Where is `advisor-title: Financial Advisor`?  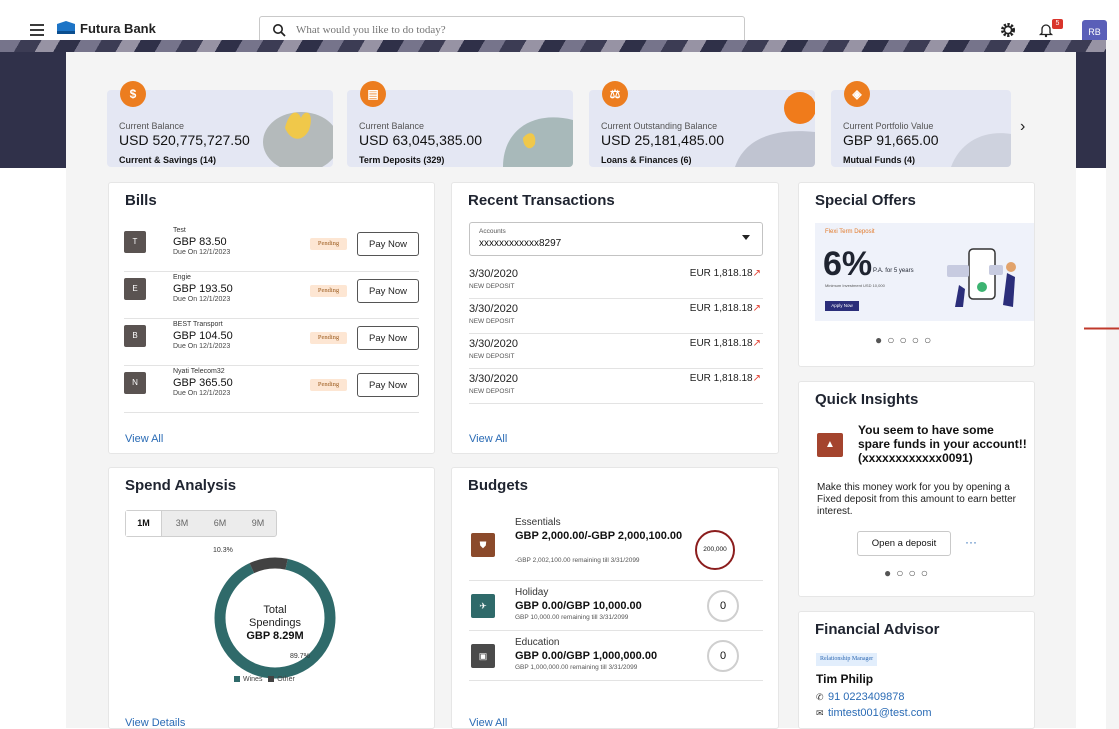 advisor-title: Financial Advisor is located at coordinates (877, 629).